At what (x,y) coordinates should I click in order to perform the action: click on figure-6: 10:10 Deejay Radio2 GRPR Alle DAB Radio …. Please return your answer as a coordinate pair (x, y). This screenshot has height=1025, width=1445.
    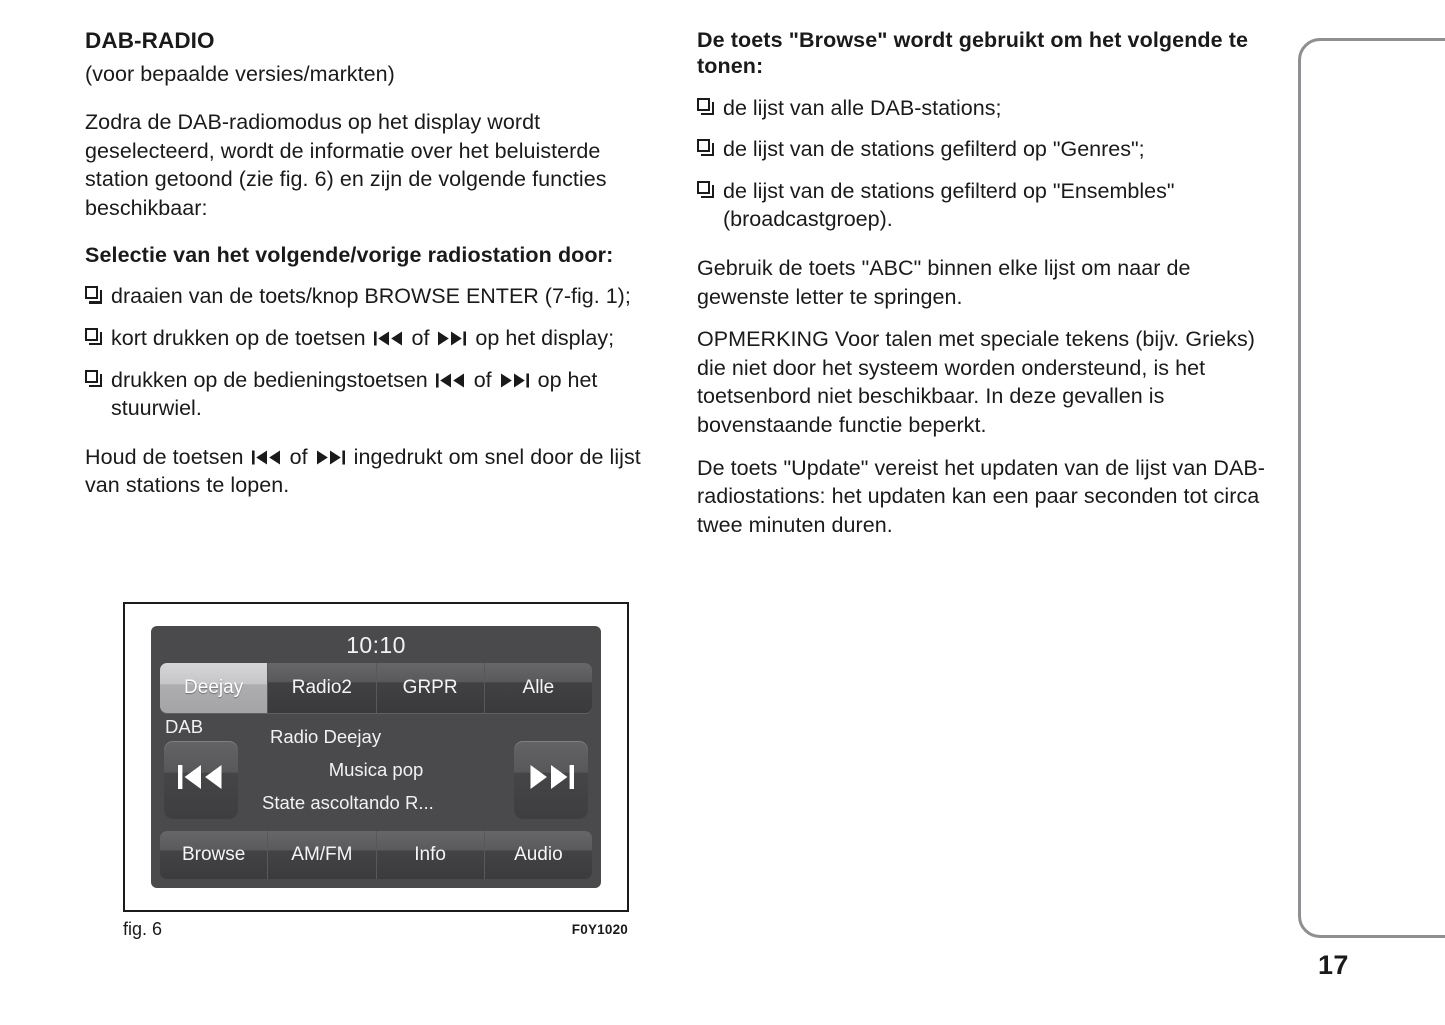
    Looking at the image, I should click on (378, 771).